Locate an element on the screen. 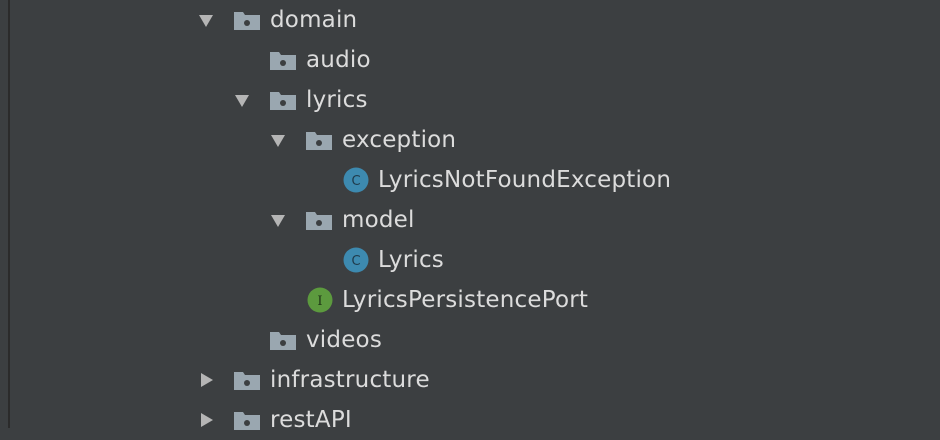  tree-item-label: domain is located at coordinates (314, 20).